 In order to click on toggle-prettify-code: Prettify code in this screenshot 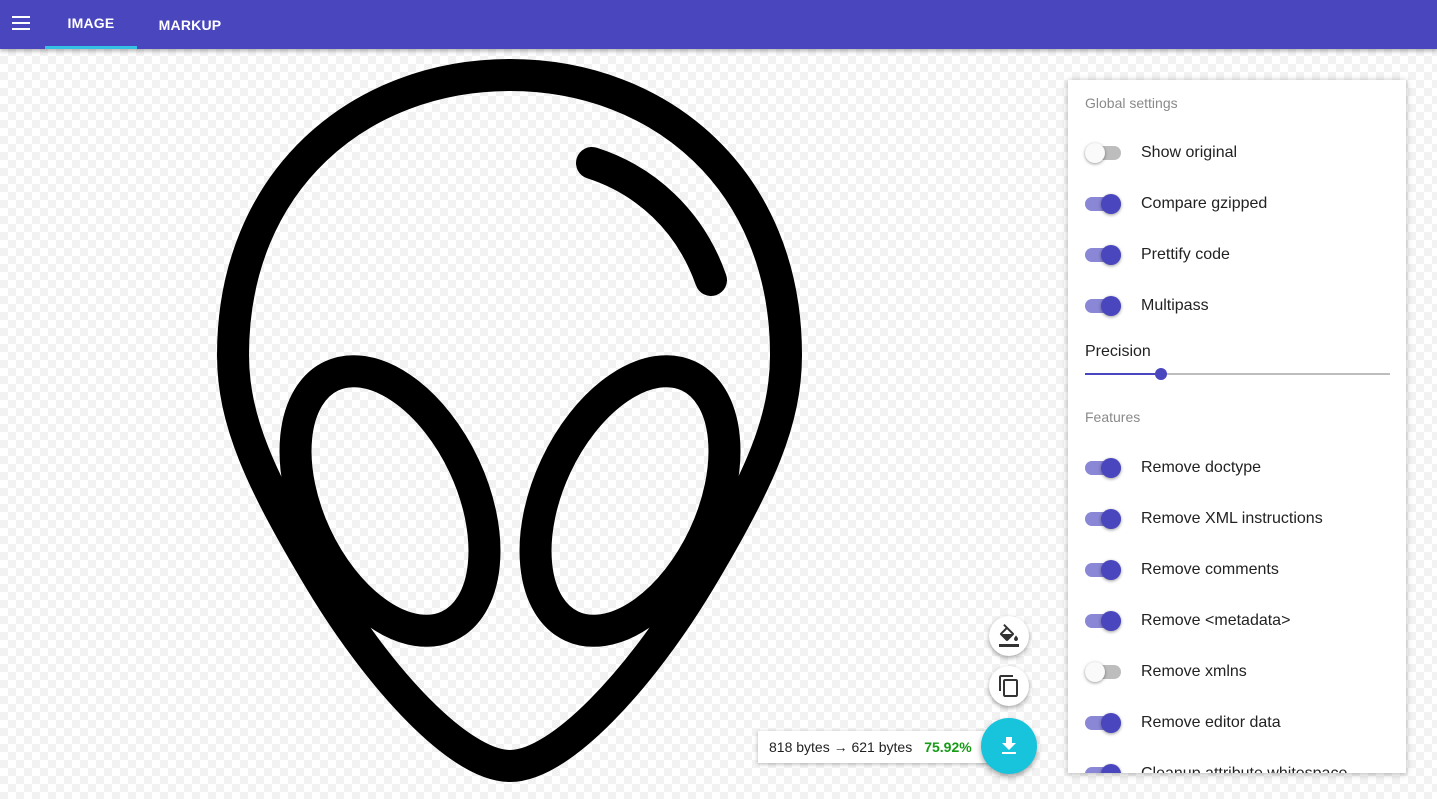, I will do `click(1245, 255)`.